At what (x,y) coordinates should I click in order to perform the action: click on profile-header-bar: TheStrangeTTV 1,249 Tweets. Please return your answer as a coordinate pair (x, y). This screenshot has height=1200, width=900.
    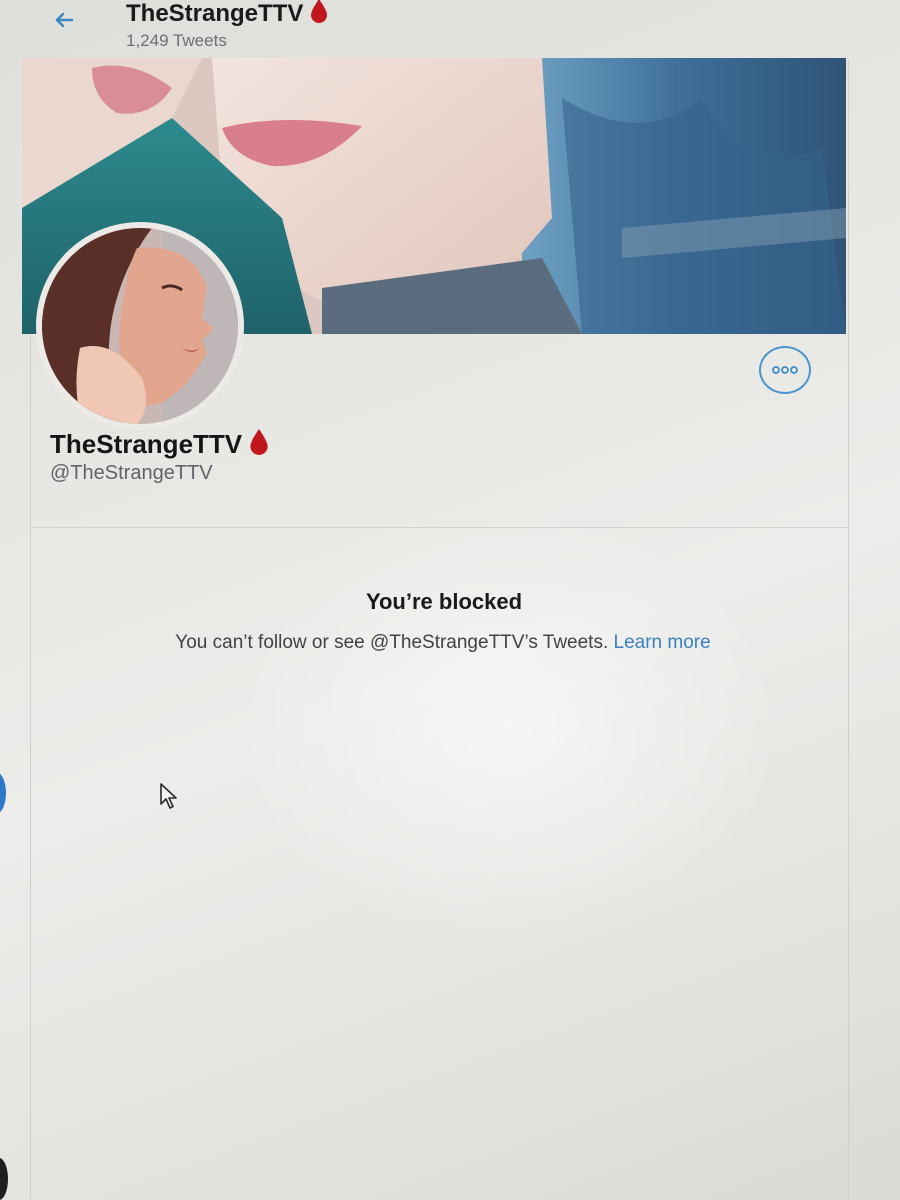
    Looking at the image, I should click on (450, 29).